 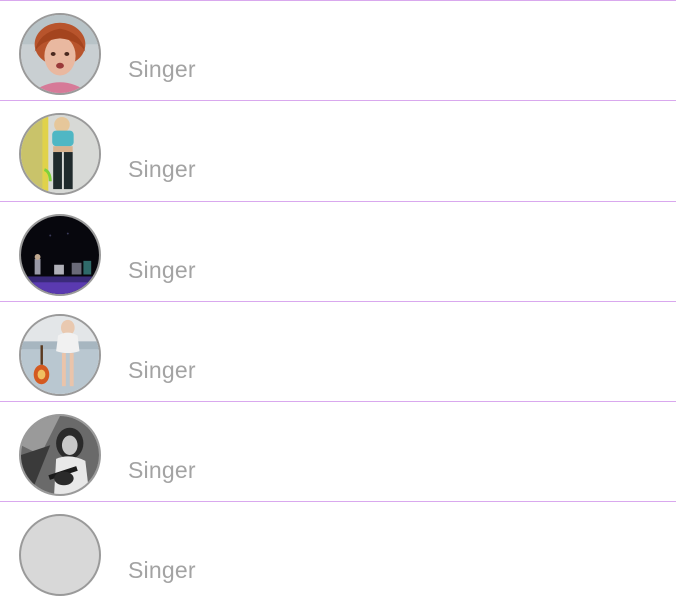 I want to click on guitarist-bw-photo-icon, so click(x=60, y=455).